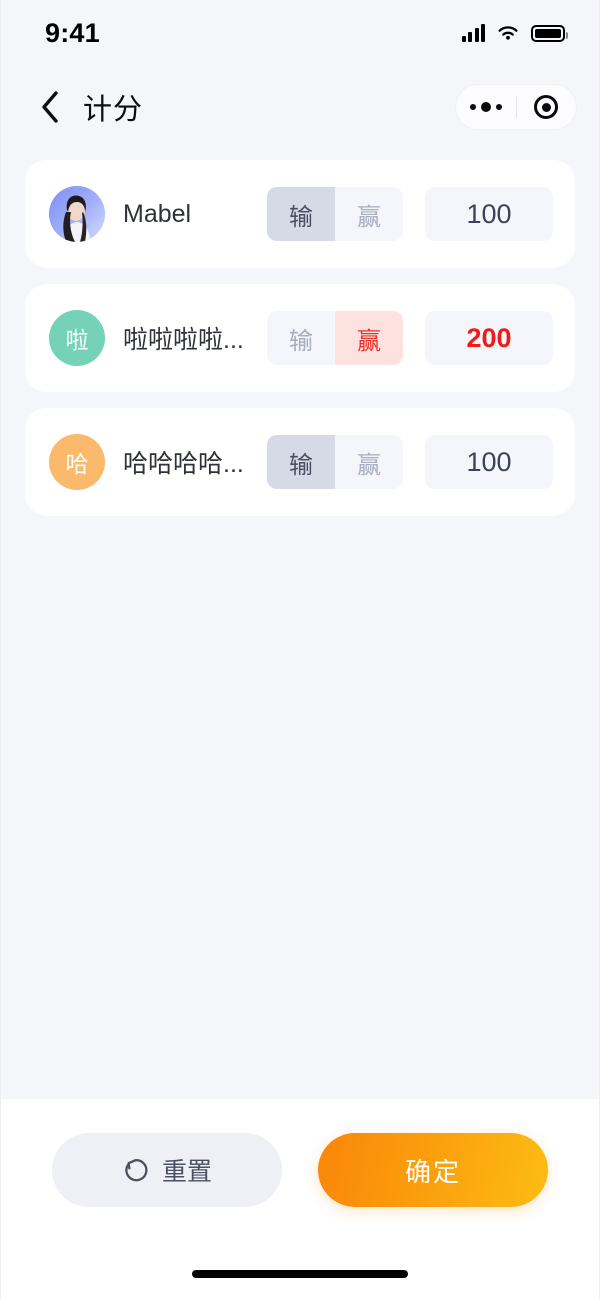  Describe the element at coordinates (433, 1170) in the screenshot. I see `confirm-button: 确定` at that location.